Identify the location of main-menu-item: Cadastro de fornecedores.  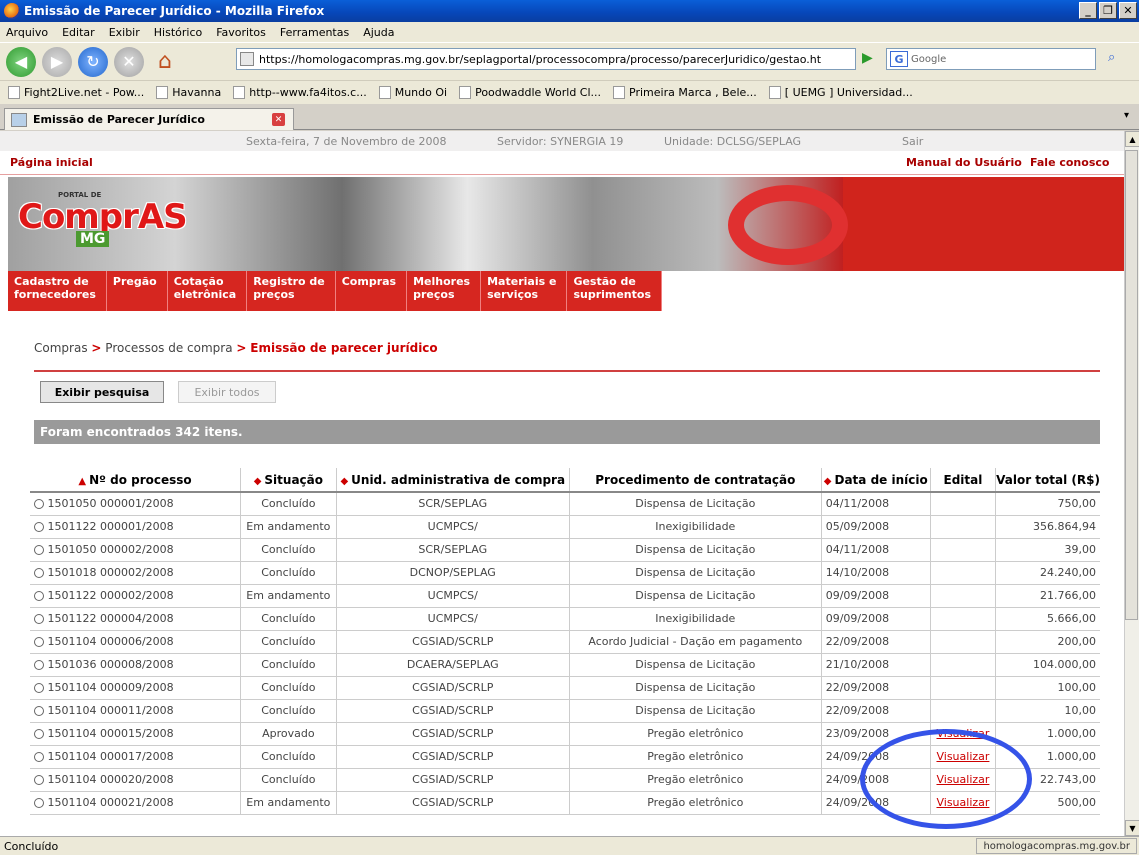
(57, 291).